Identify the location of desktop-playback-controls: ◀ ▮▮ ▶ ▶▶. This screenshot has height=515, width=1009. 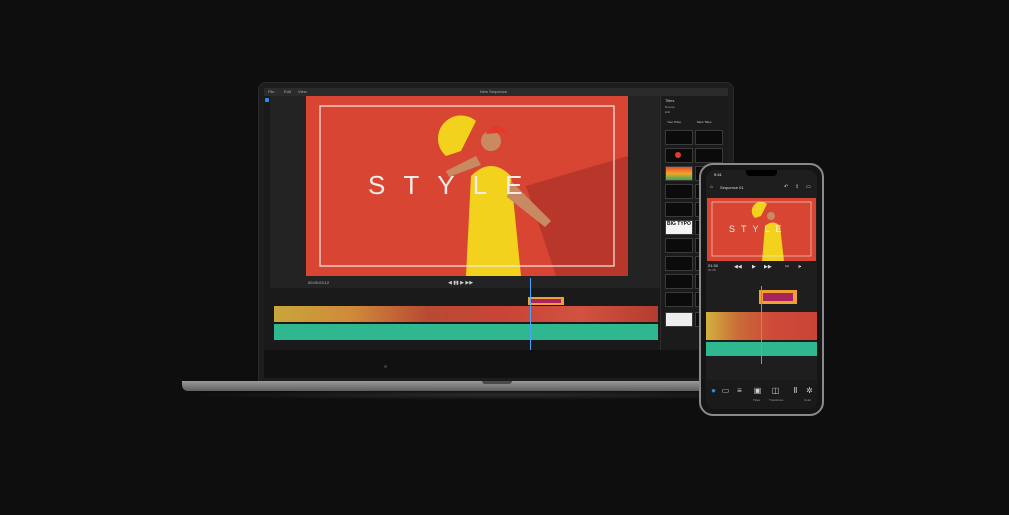
(460, 283).